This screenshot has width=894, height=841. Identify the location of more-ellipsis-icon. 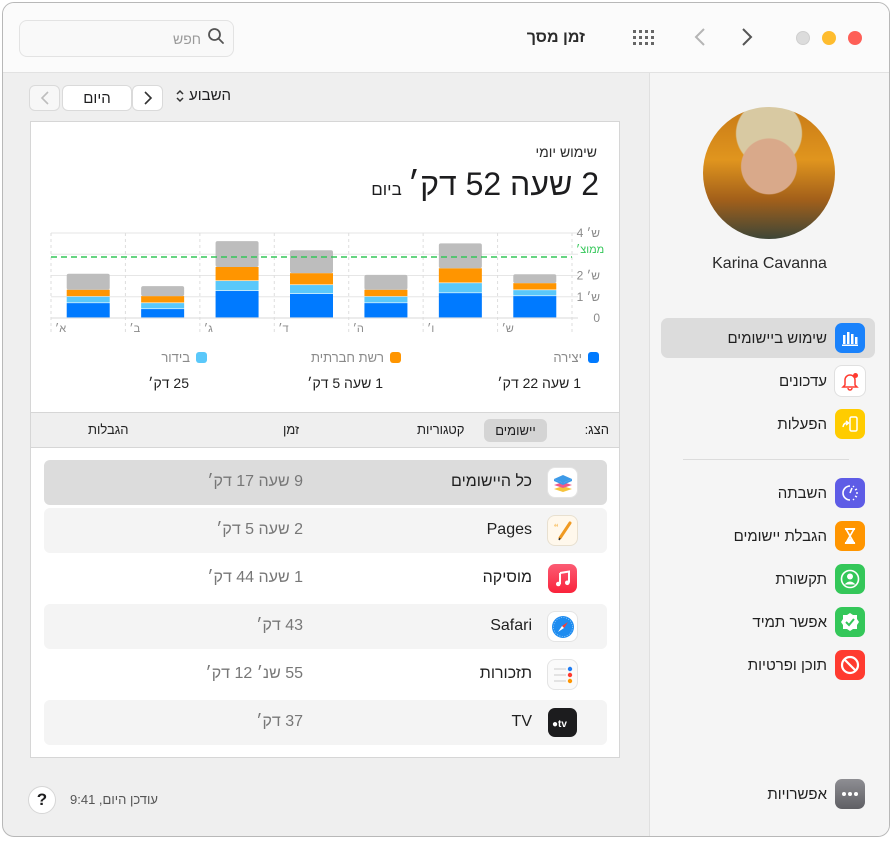
(850, 794).